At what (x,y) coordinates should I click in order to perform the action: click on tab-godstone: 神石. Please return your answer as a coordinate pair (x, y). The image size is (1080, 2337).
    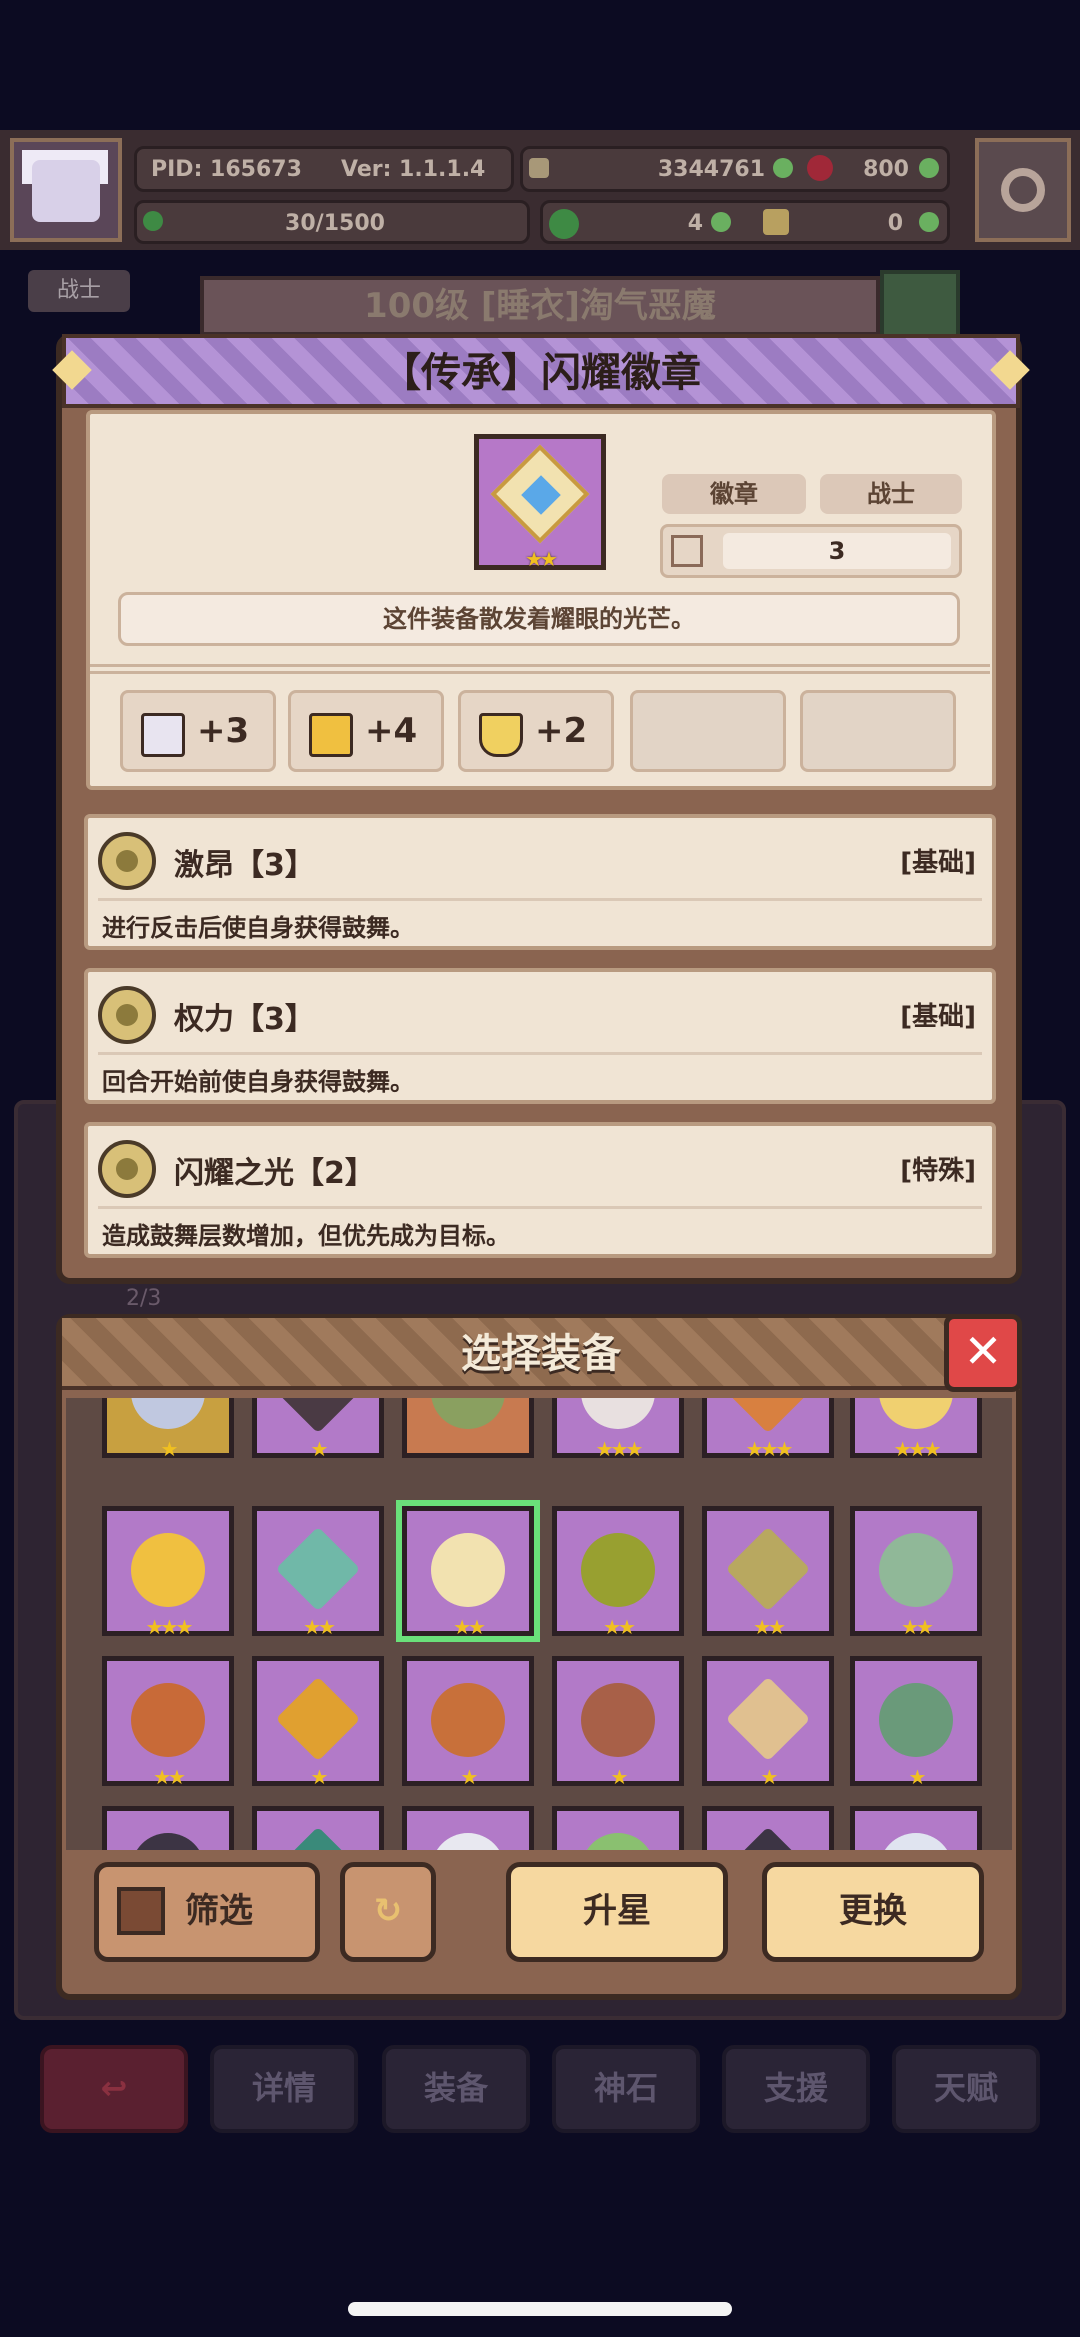
    Looking at the image, I should click on (626, 2089).